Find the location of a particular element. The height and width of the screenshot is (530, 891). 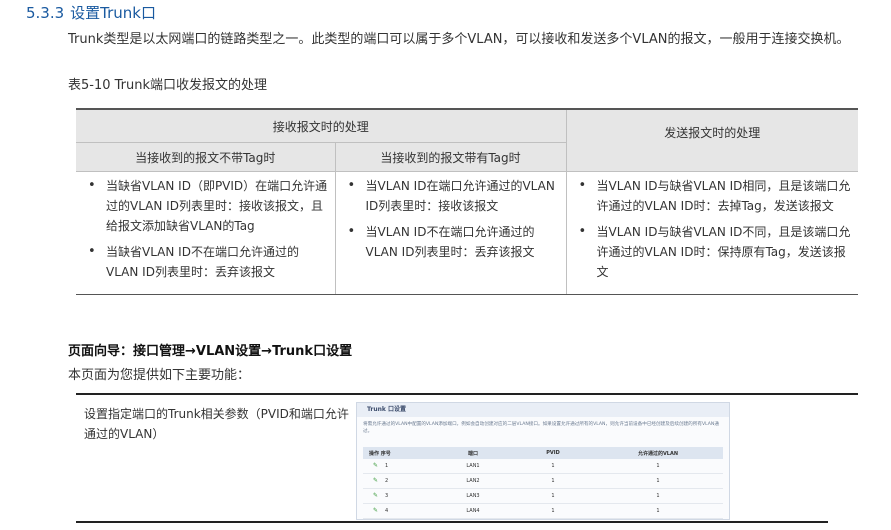

table-row: ✎ 3 LAN3 1 1 is located at coordinates (543, 496).